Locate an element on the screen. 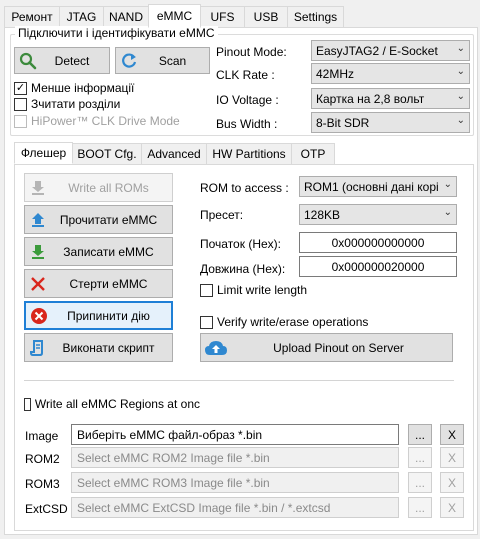  read-partitions-checkbox: Зчитати розділи is located at coordinates (67, 104).